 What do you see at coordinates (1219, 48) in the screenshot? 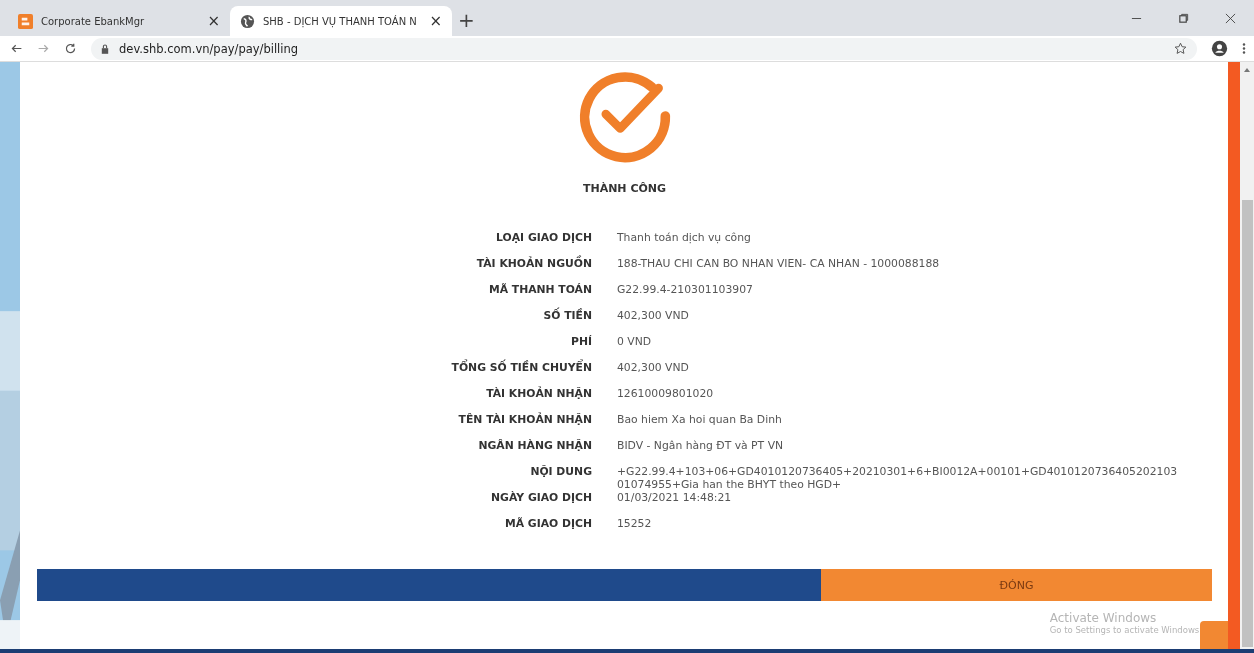
I see `profile-icon` at bounding box center [1219, 48].